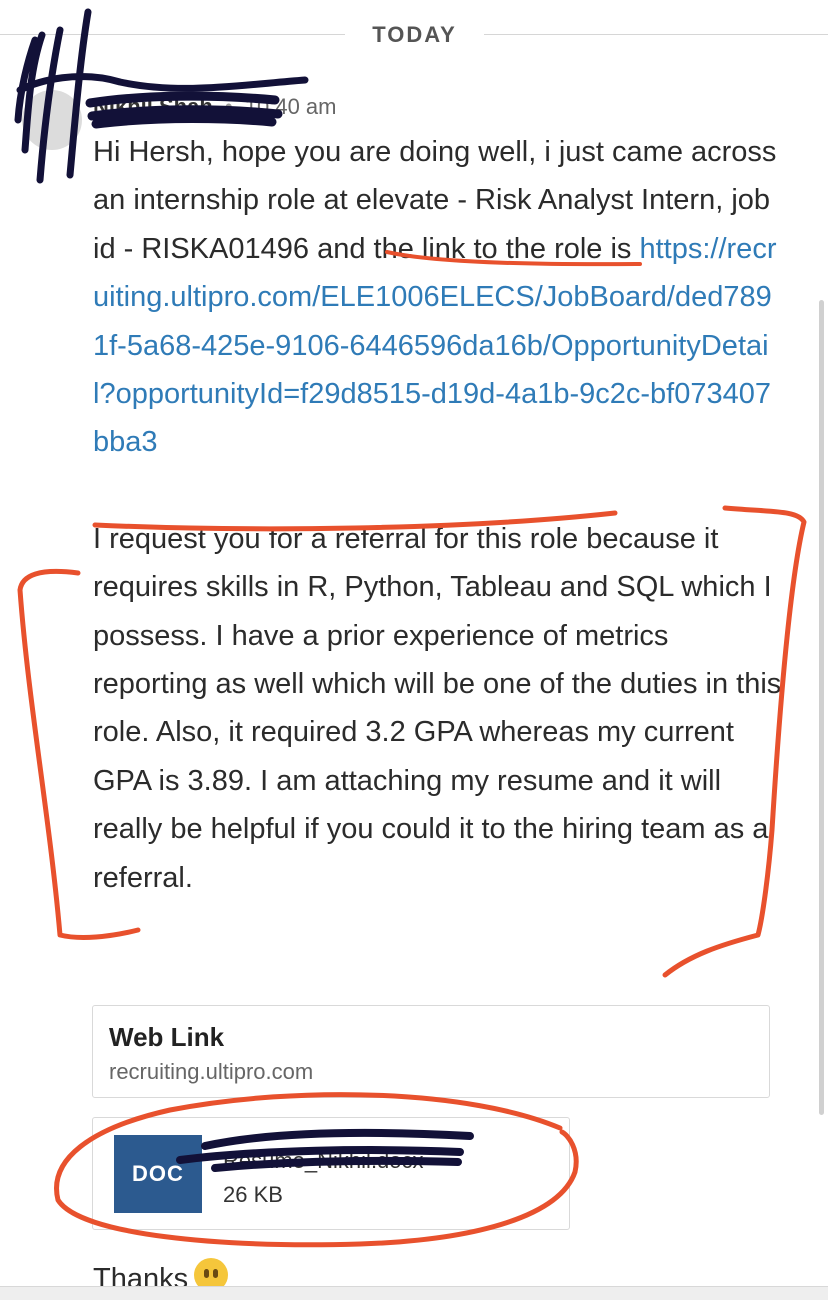 The width and height of the screenshot is (828, 1300). Describe the element at coordinates (52, 120) in the screenshot. I see `sender-avatar` at that location.